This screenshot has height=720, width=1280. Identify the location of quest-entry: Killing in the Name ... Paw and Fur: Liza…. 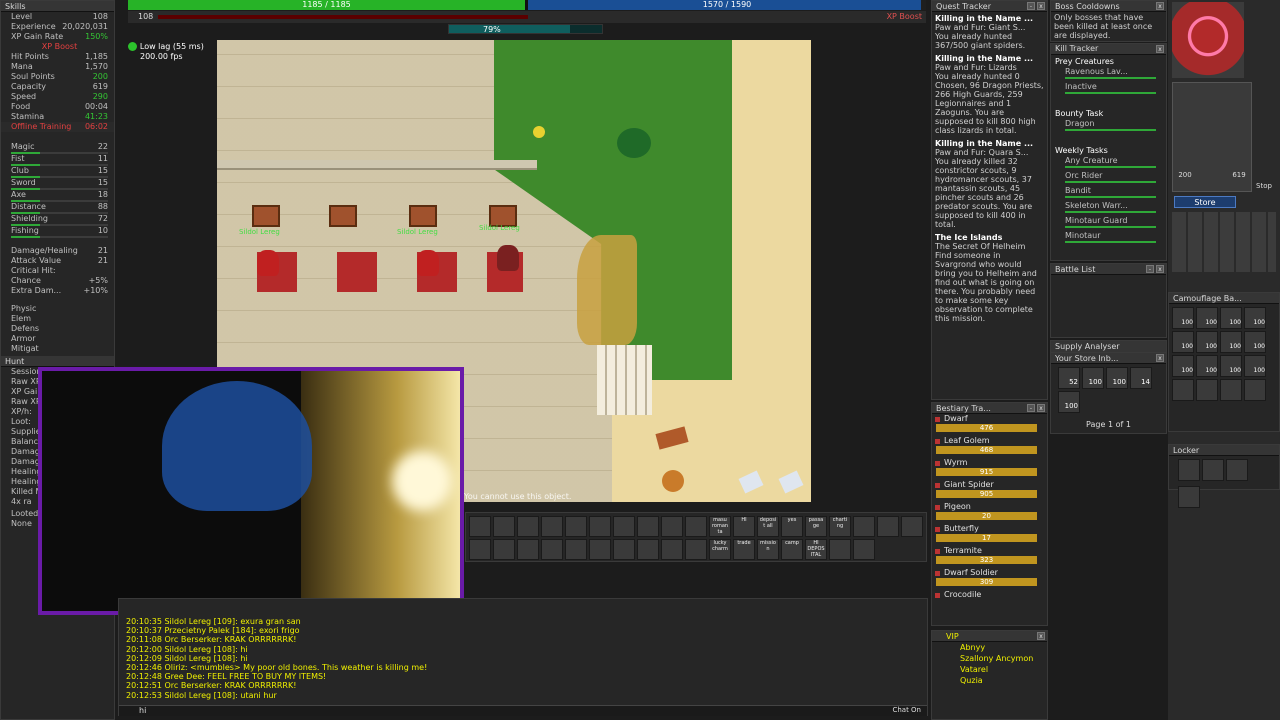
(989, 94).